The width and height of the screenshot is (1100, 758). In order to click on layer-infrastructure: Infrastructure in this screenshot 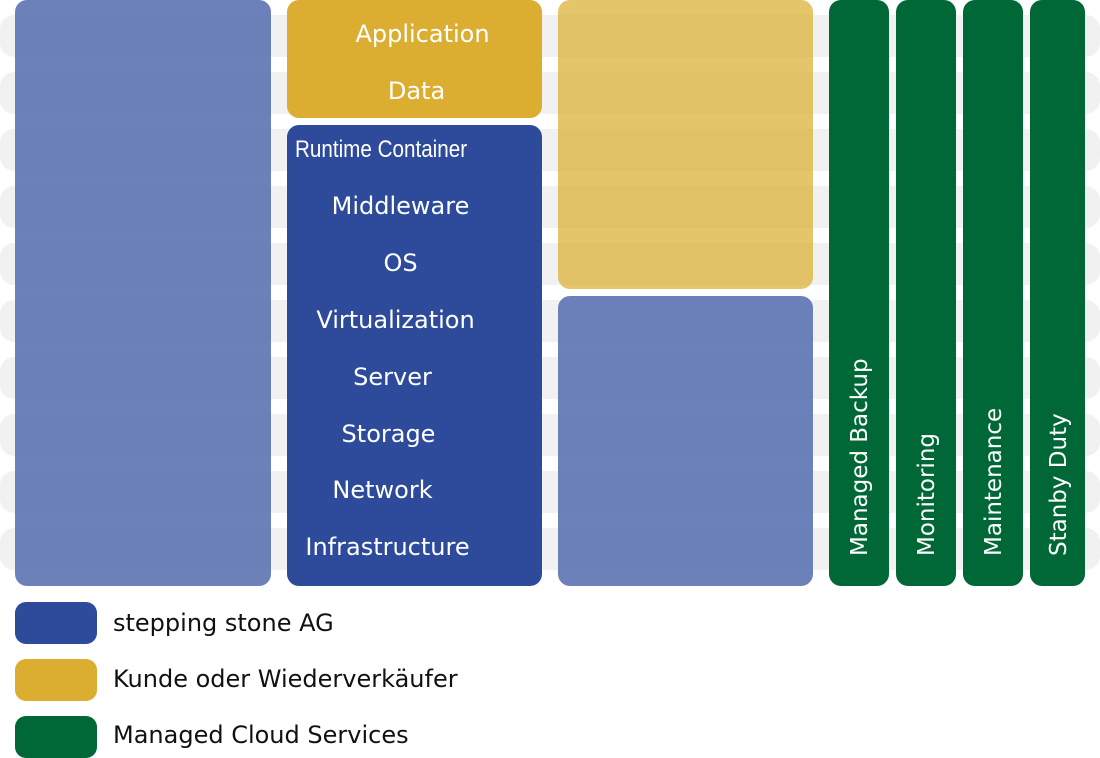, I will do `click(387, 547)`.